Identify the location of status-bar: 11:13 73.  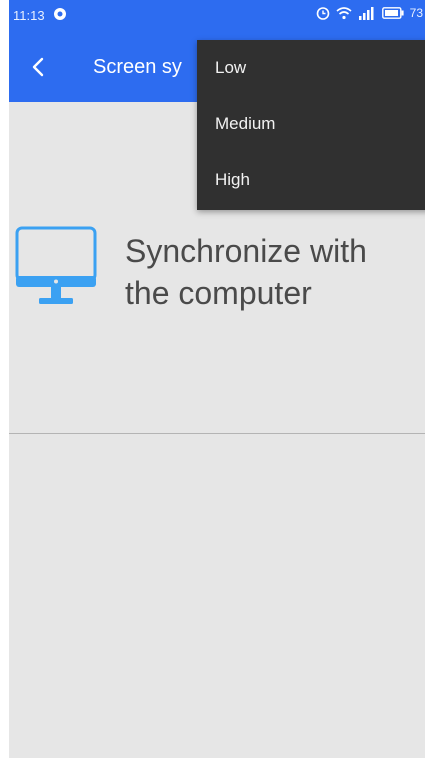
(217, 16).